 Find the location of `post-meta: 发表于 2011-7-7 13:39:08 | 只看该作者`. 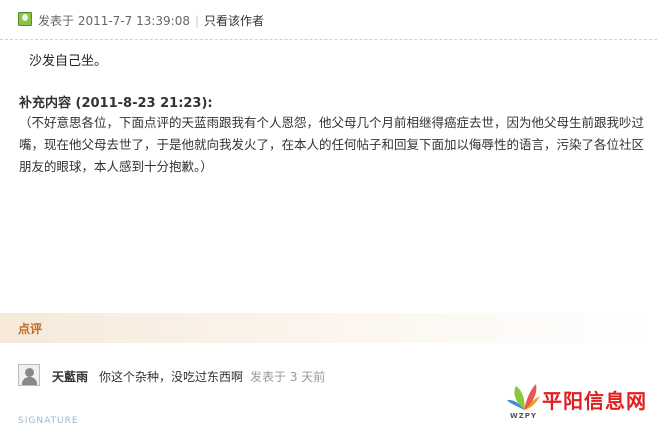

post-meta: 发表于 2011-7-7 13:39:08 | 只看该作者 is located at coordinates (151, 20).